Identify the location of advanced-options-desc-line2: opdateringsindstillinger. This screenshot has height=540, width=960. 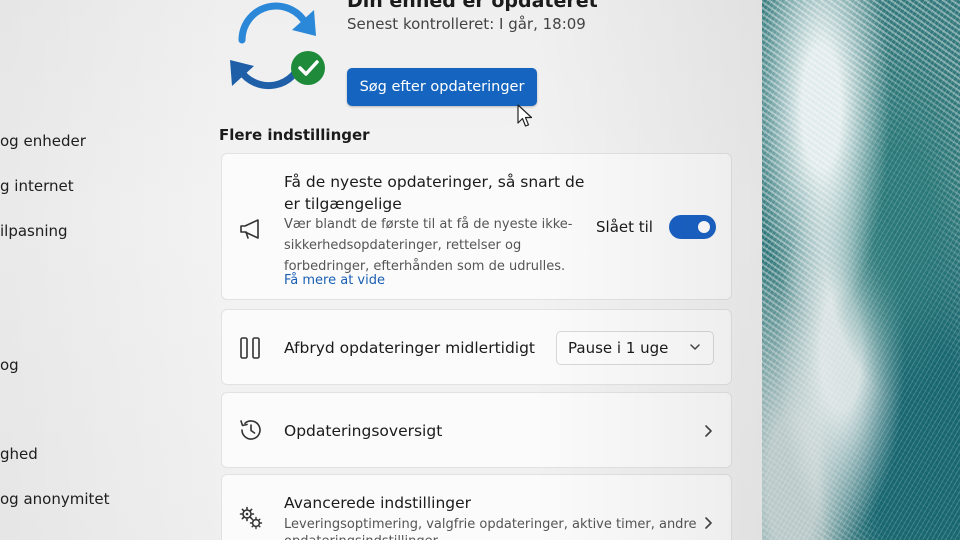
(361, 535).